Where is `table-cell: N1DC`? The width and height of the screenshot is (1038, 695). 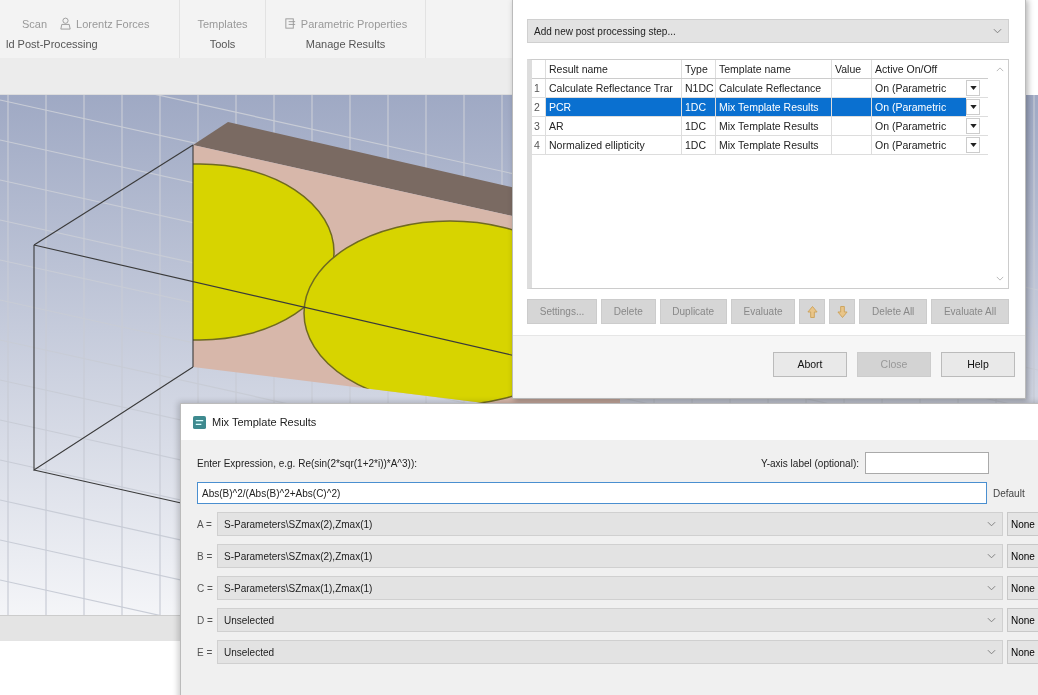 table-cell: N1DC is located at coordinates (699, 88).